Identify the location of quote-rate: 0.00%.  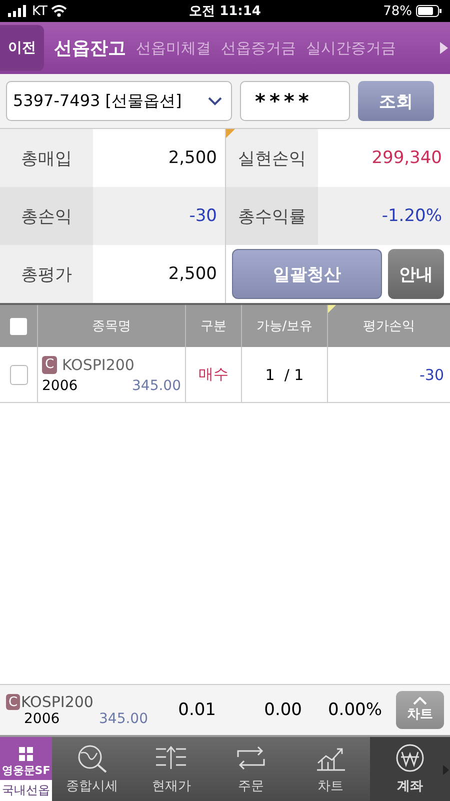
(354, 710).